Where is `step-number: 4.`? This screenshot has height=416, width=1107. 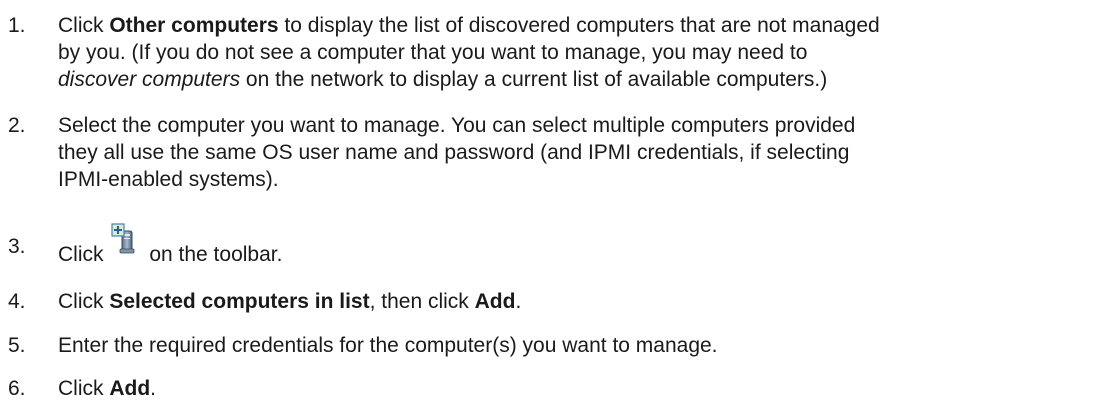
step-number: 4. is located at coordinates (17, 301).